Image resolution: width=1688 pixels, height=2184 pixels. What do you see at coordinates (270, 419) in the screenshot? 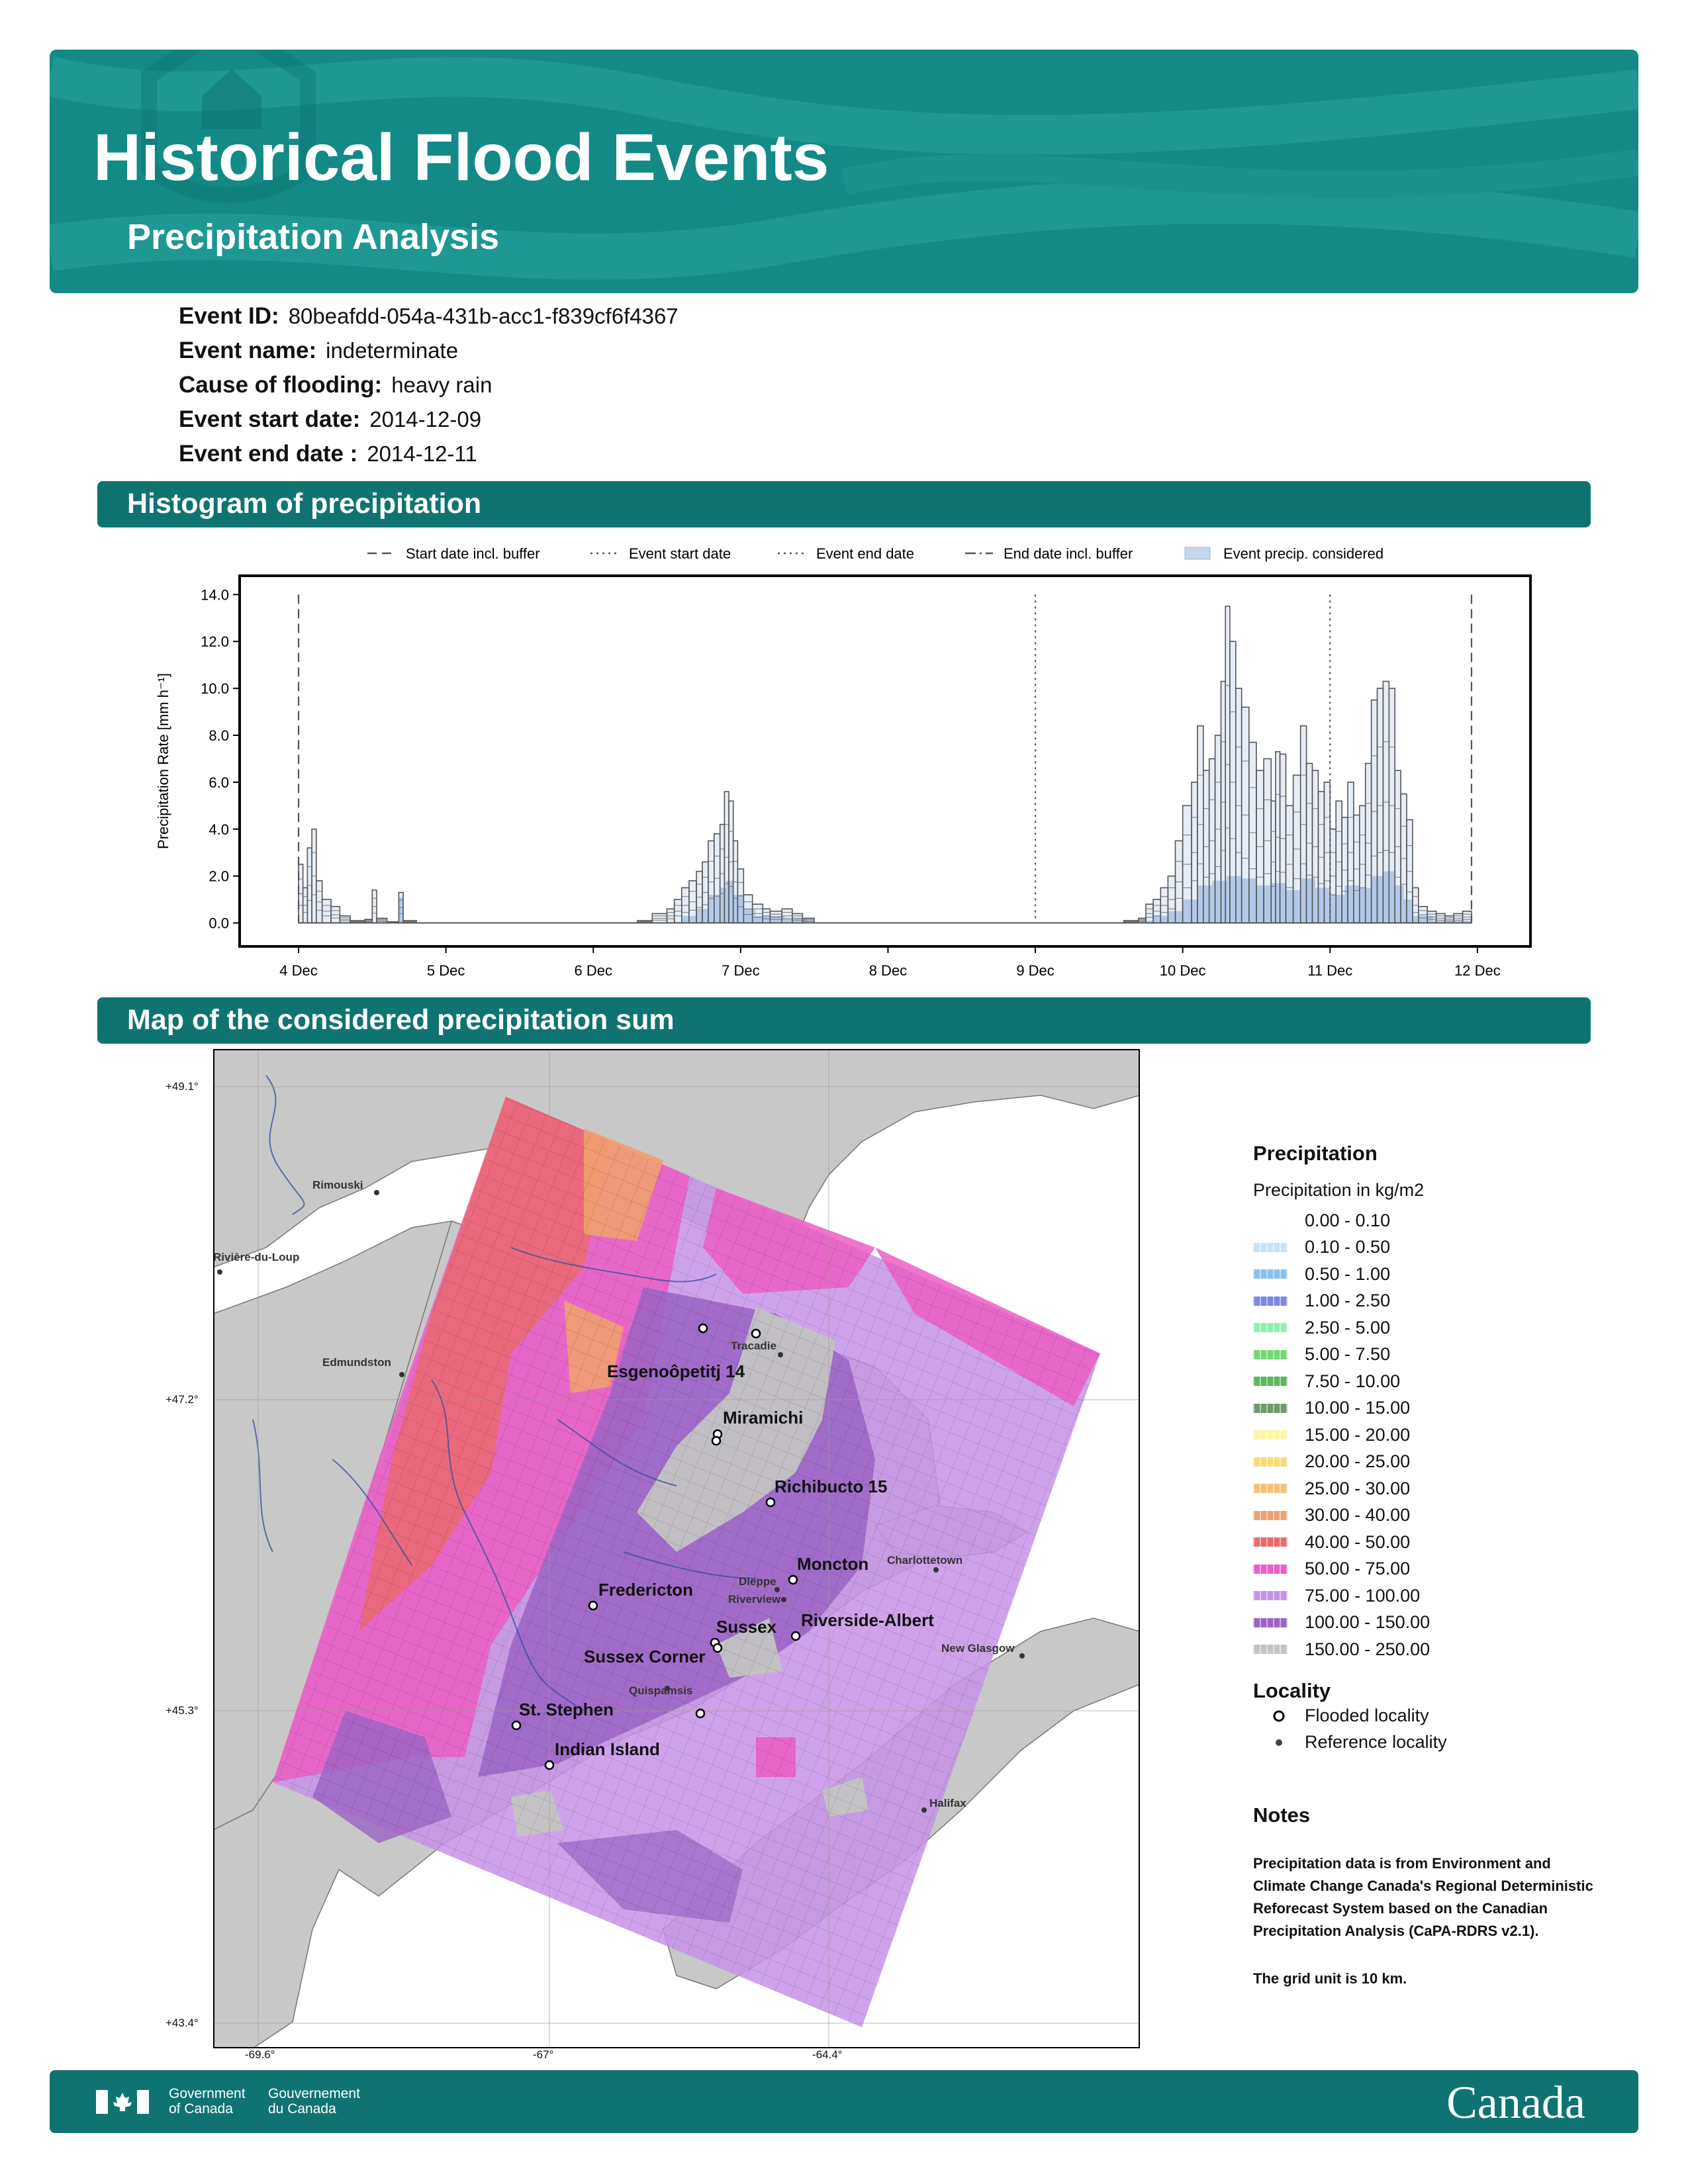
I see `event-start-label: Event start date:` at bounding box center [270, 419].